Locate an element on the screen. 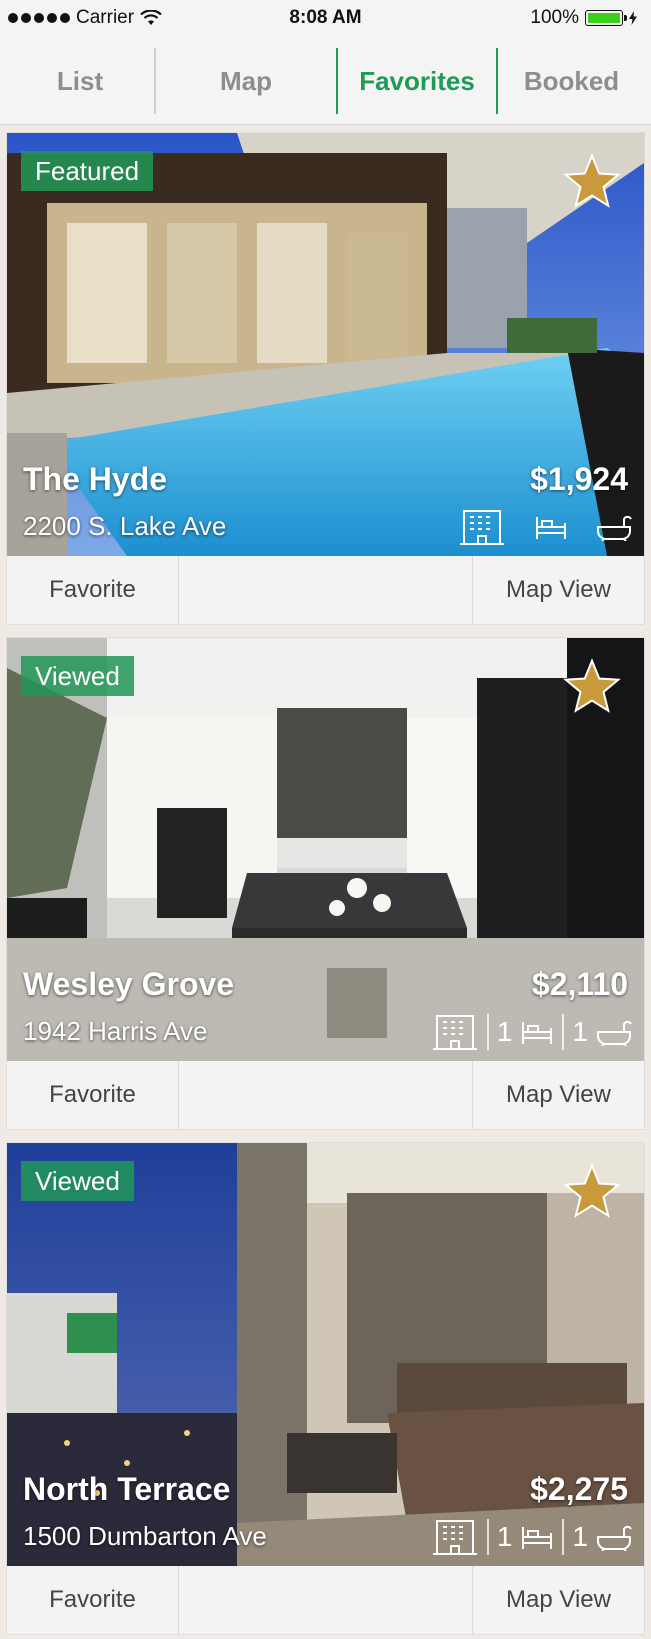 The width and height of the screenshot is (651, 1639). segmented-tabs: List Map Favorites Booked is located at coordinates (325, 80).